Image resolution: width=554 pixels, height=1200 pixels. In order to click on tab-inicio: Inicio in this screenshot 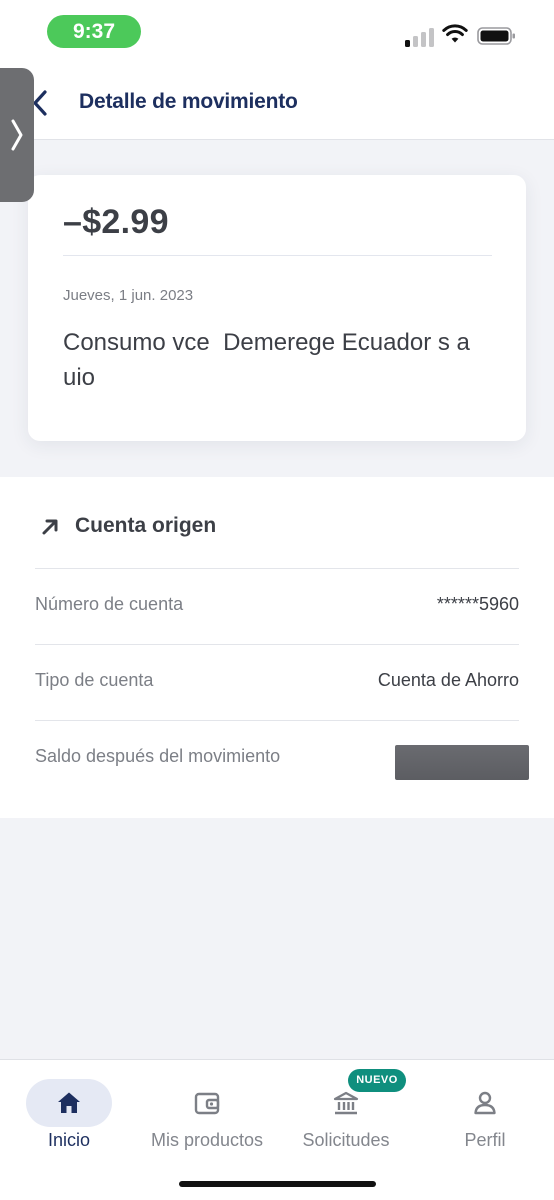, I will do `click(69, 1115)`.